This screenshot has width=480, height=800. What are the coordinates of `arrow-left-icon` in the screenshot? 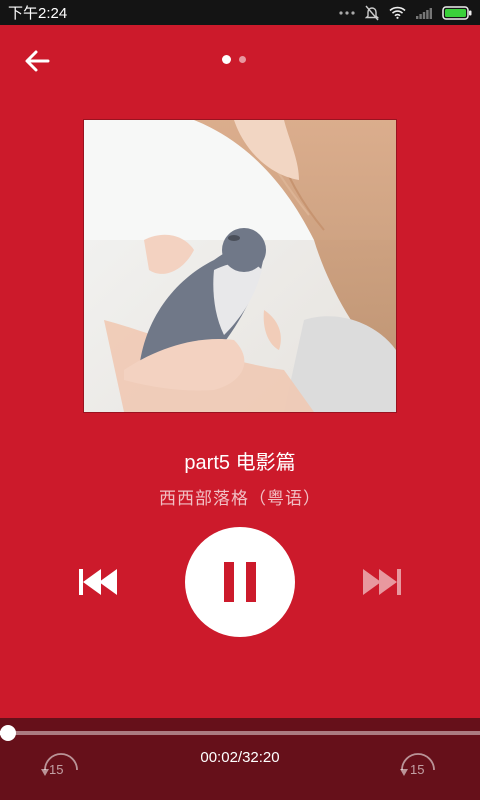 It's located at (37, 61).